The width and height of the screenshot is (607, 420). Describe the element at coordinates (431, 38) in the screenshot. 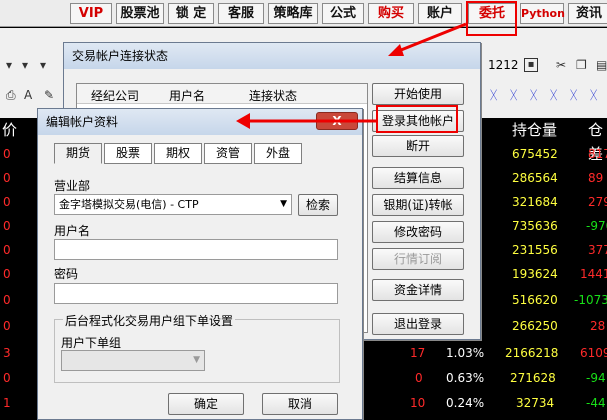

I see `arrow-to-connection-dialog` at that location.